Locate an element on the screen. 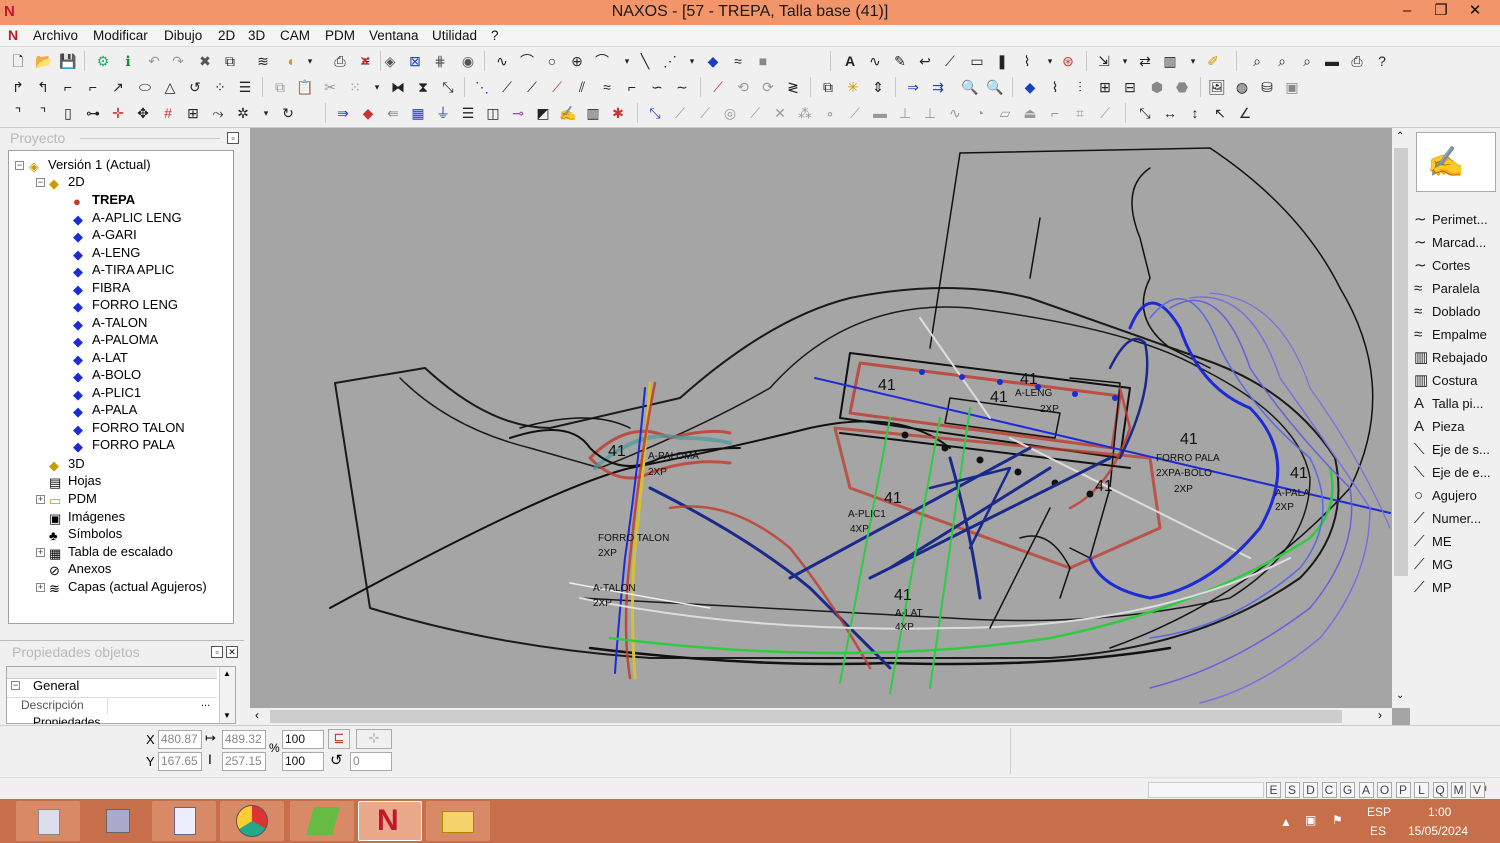 The image size is (1500, 843). redo-icon: ↷ is located at coordinates (178, 61).